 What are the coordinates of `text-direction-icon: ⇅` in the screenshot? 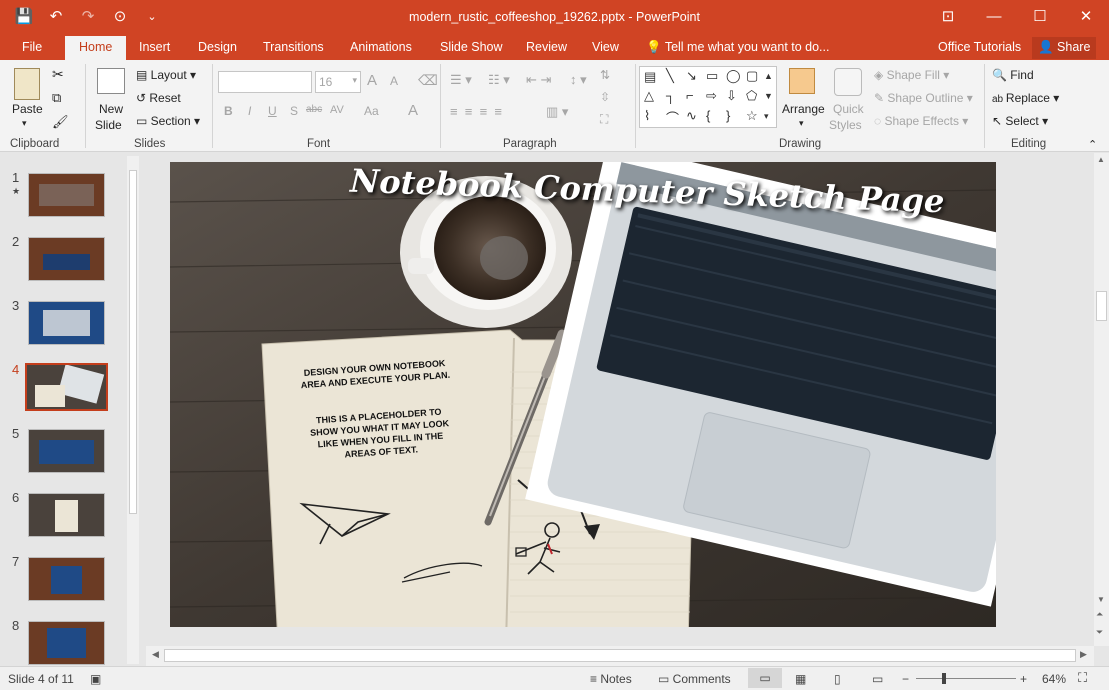 It's located at (605, 75).